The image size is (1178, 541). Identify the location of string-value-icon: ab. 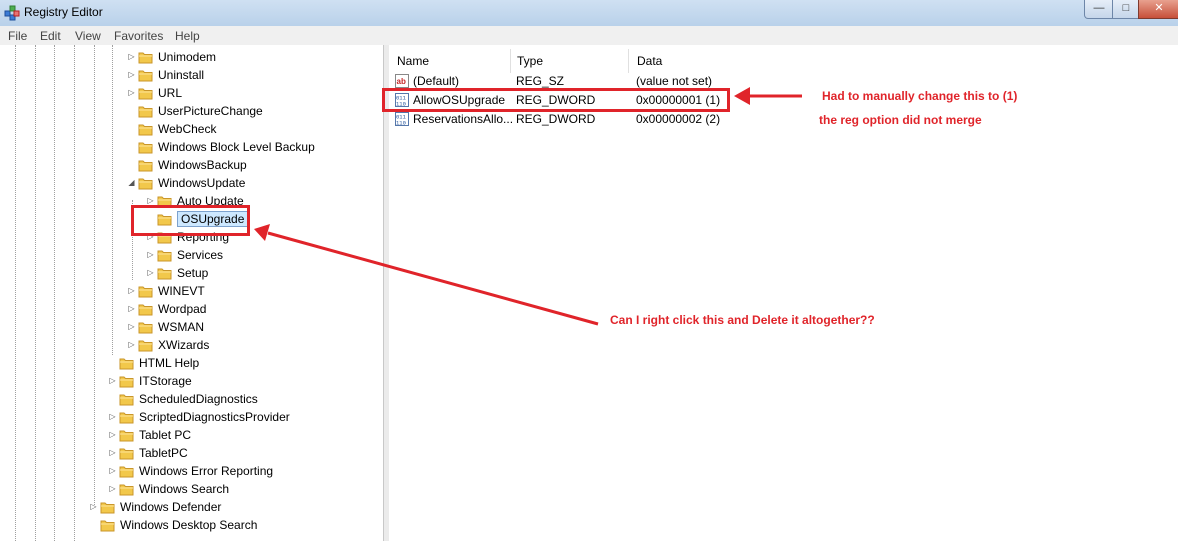
(402, 81).